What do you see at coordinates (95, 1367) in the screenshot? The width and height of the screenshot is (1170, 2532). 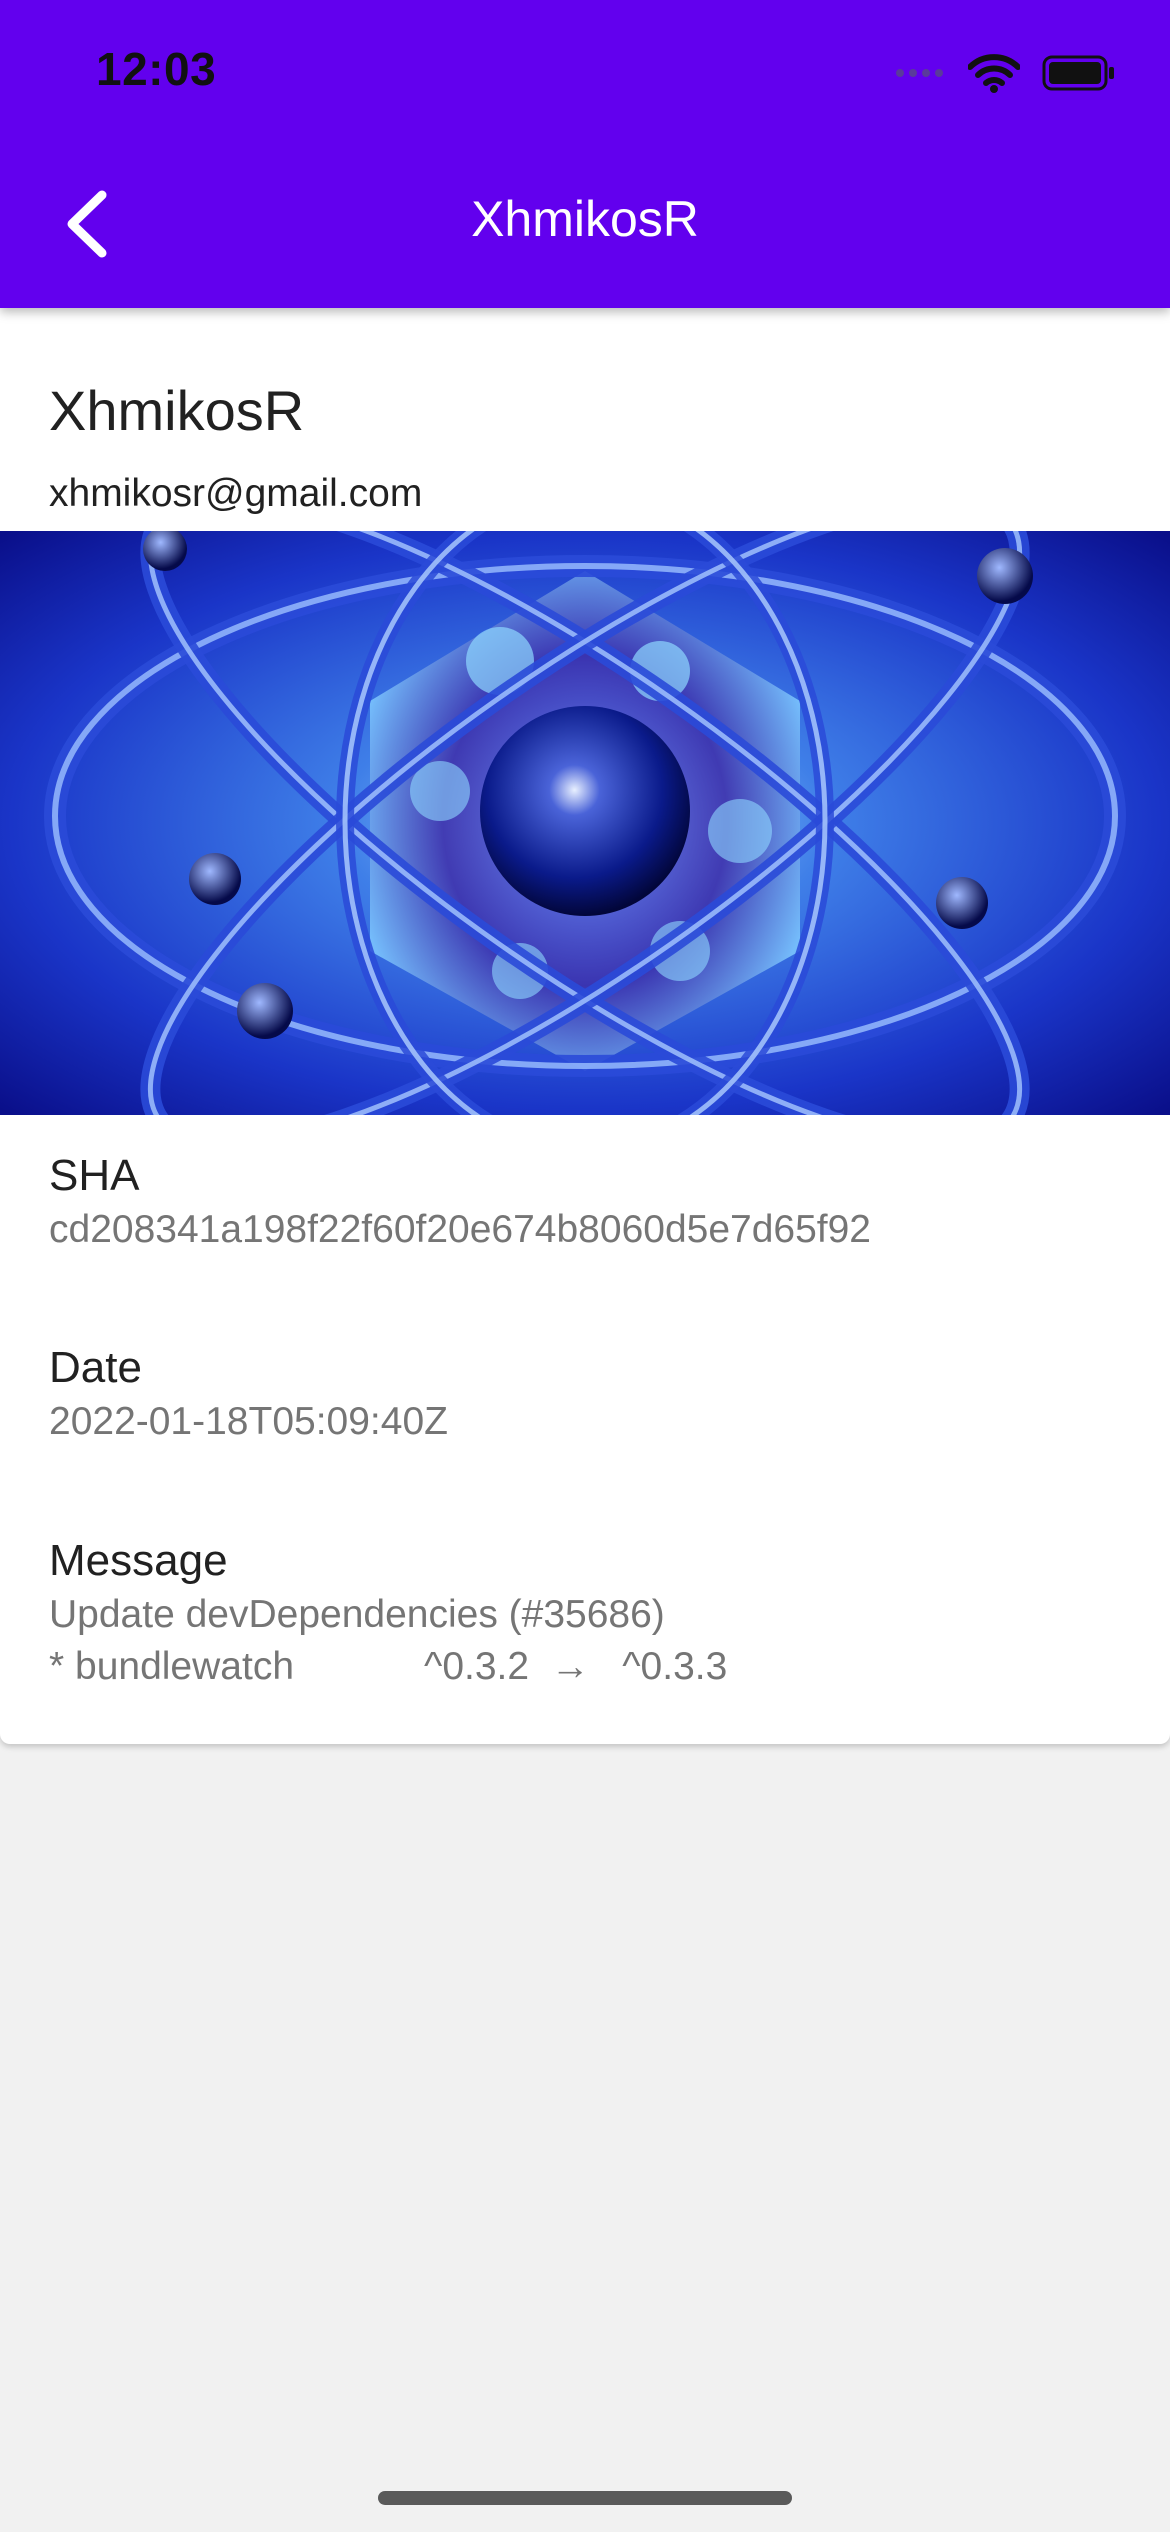 I see `date-label: Date` at bounding box center [95, 1367].